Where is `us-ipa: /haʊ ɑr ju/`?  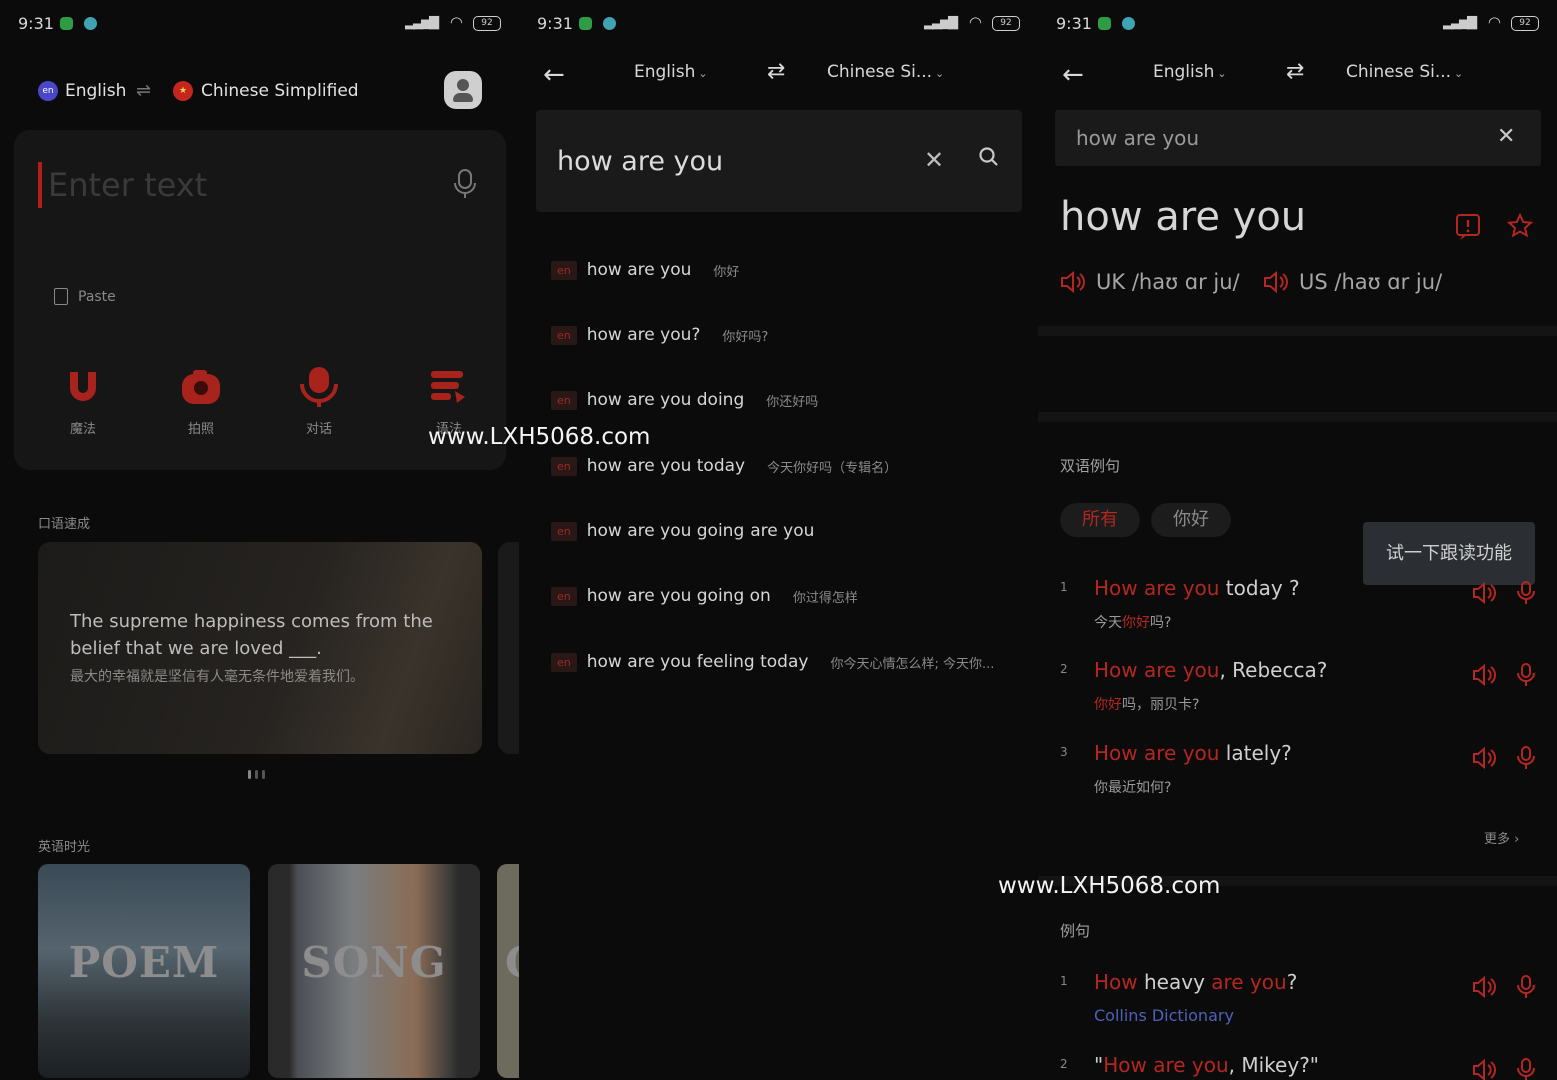 us-ipa: /haʊ ɑr ju/ is located at coordinates (1388, 282).